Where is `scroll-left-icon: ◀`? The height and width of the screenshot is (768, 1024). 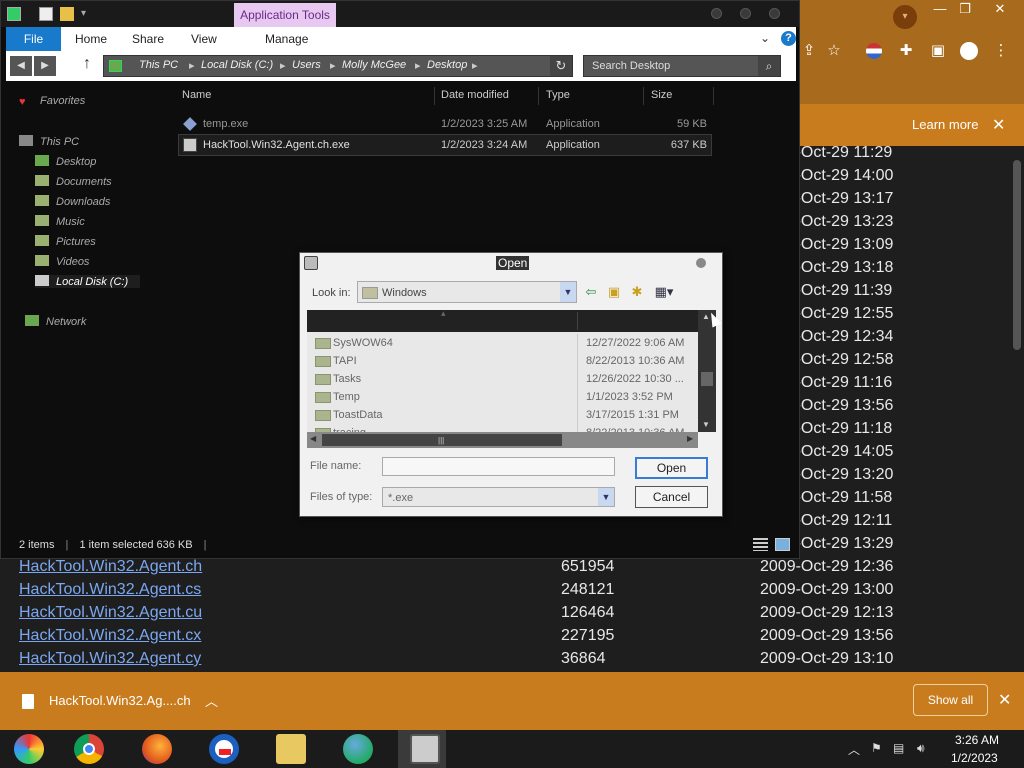
scroll-left-icon: ◀ is located at coordinates (313, 438).